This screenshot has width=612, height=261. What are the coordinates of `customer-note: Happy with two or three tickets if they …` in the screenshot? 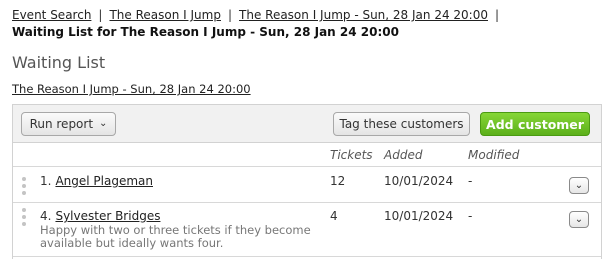 It's located at (175, 236).